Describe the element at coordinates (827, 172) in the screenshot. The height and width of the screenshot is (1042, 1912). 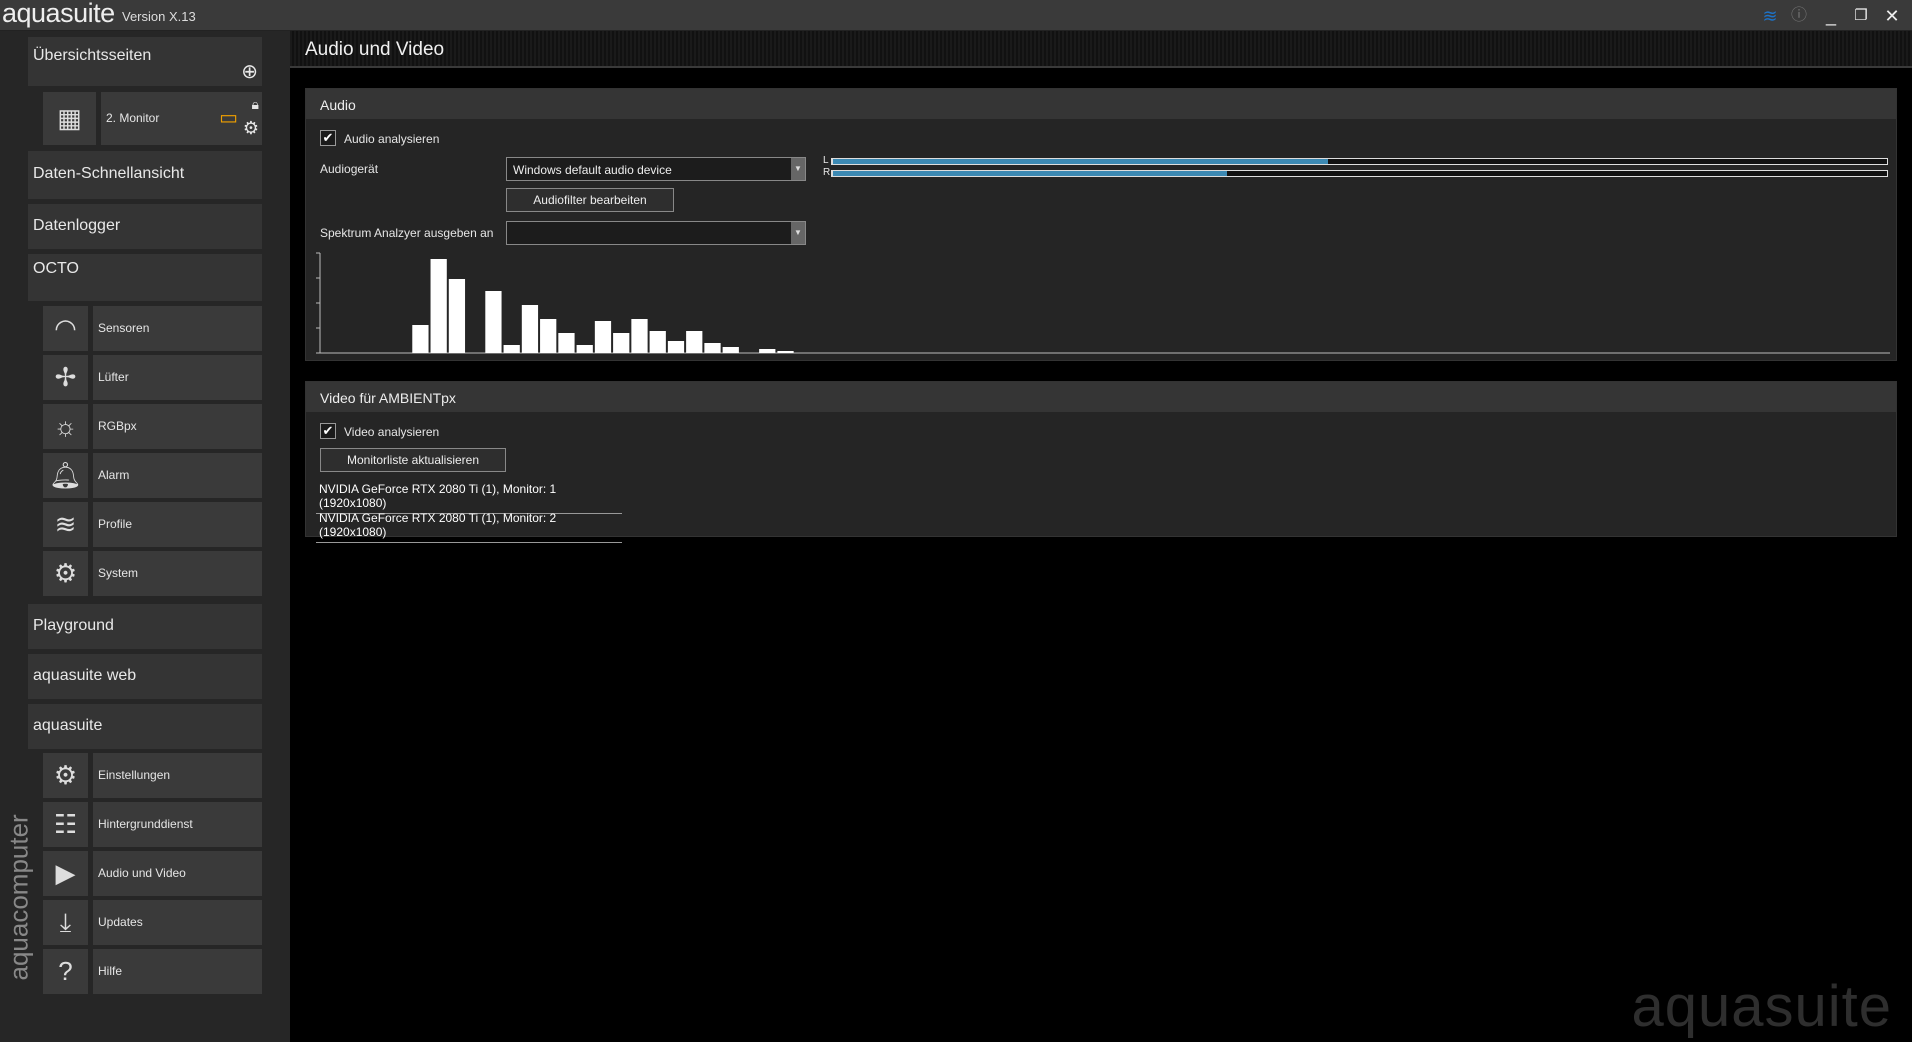
I see `level-right-label: R` at that location.